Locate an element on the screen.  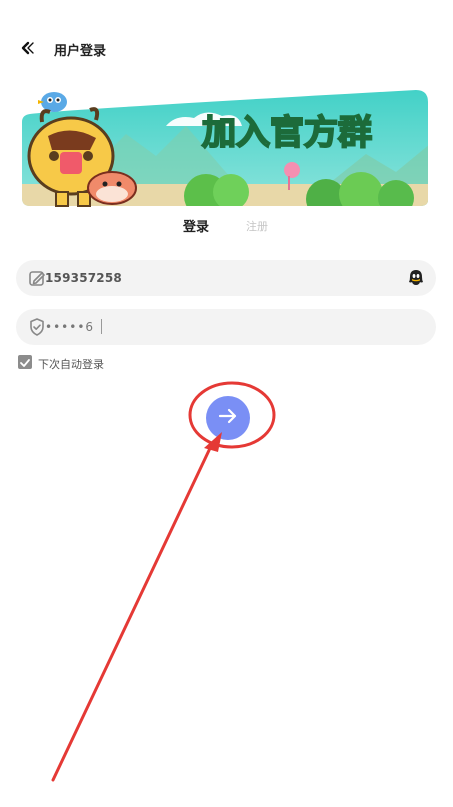
official-group-banner: 加入官方群 is located at coordinates (223, 146).